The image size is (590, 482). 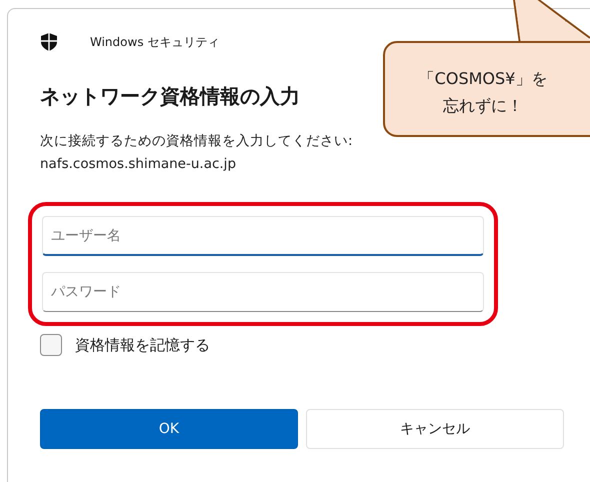 I want to click on input-field: パスワード, so click(x=263, y=292).